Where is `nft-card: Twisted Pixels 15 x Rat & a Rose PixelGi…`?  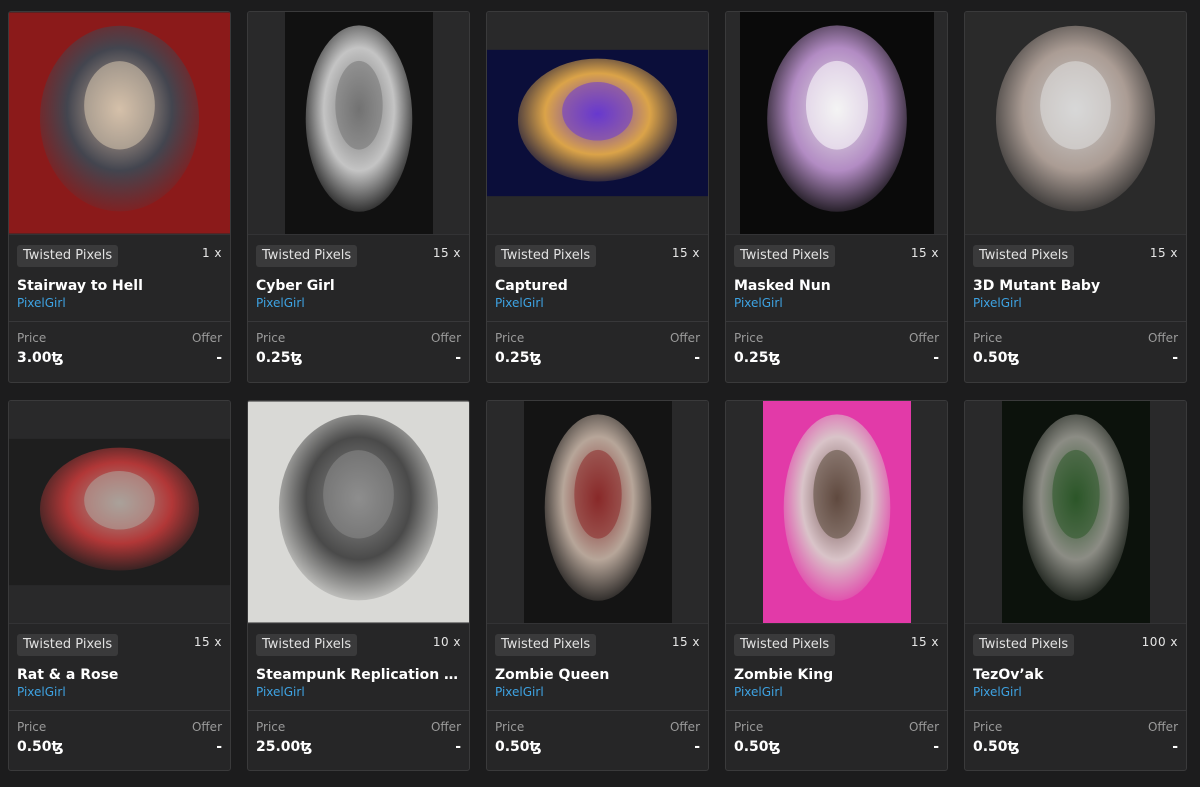 nft-card: Twisted Pixels 15 x Rat & a Rose PixelGi… is located at coordinates (119, 585).